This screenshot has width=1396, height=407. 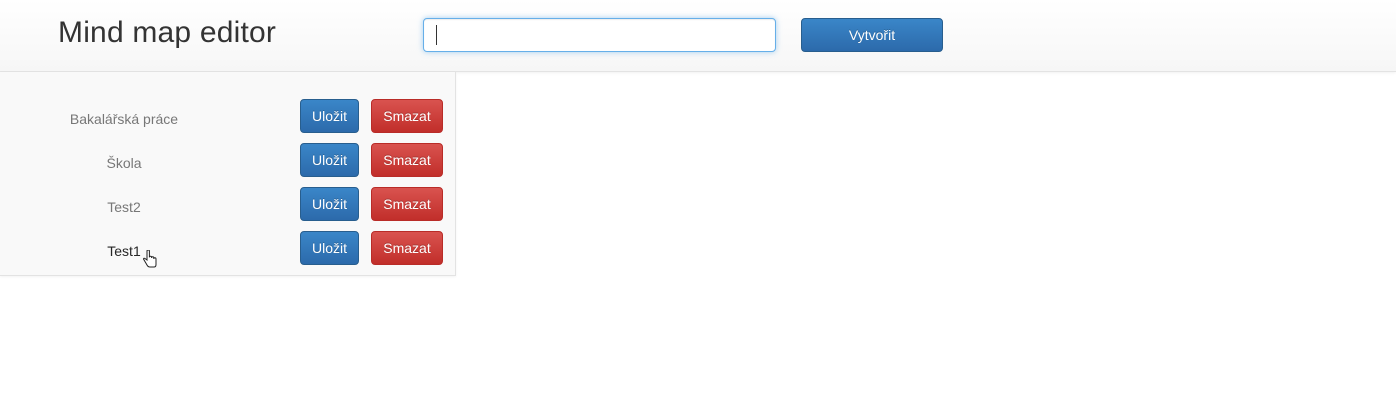 What do you see at coordinates (872, 35) in the screenshot?
I see `create-button: Vytvořit` at bounding box center [872, 35].